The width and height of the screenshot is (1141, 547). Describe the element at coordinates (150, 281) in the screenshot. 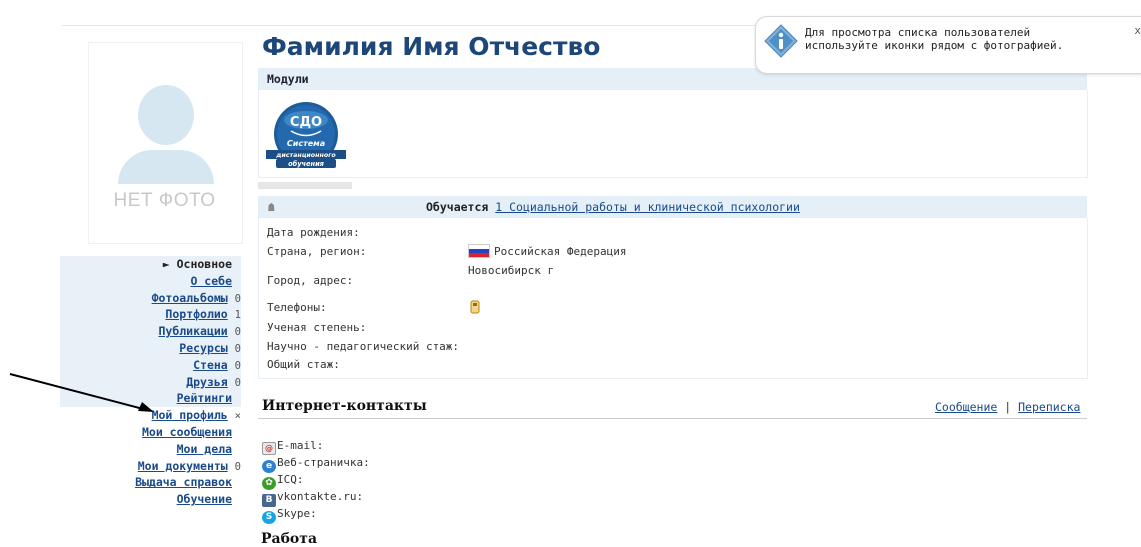

I see `nav-item-about: О себе` at that location.